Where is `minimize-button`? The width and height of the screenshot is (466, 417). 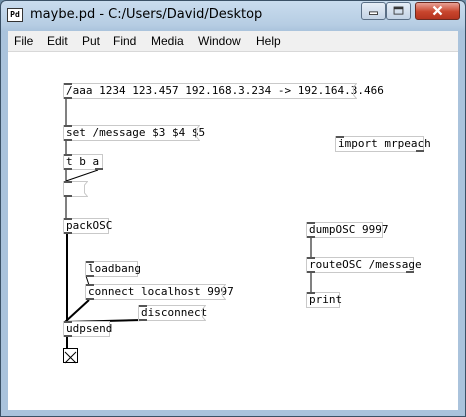 minimize-button is located at coordinates (373, 11).